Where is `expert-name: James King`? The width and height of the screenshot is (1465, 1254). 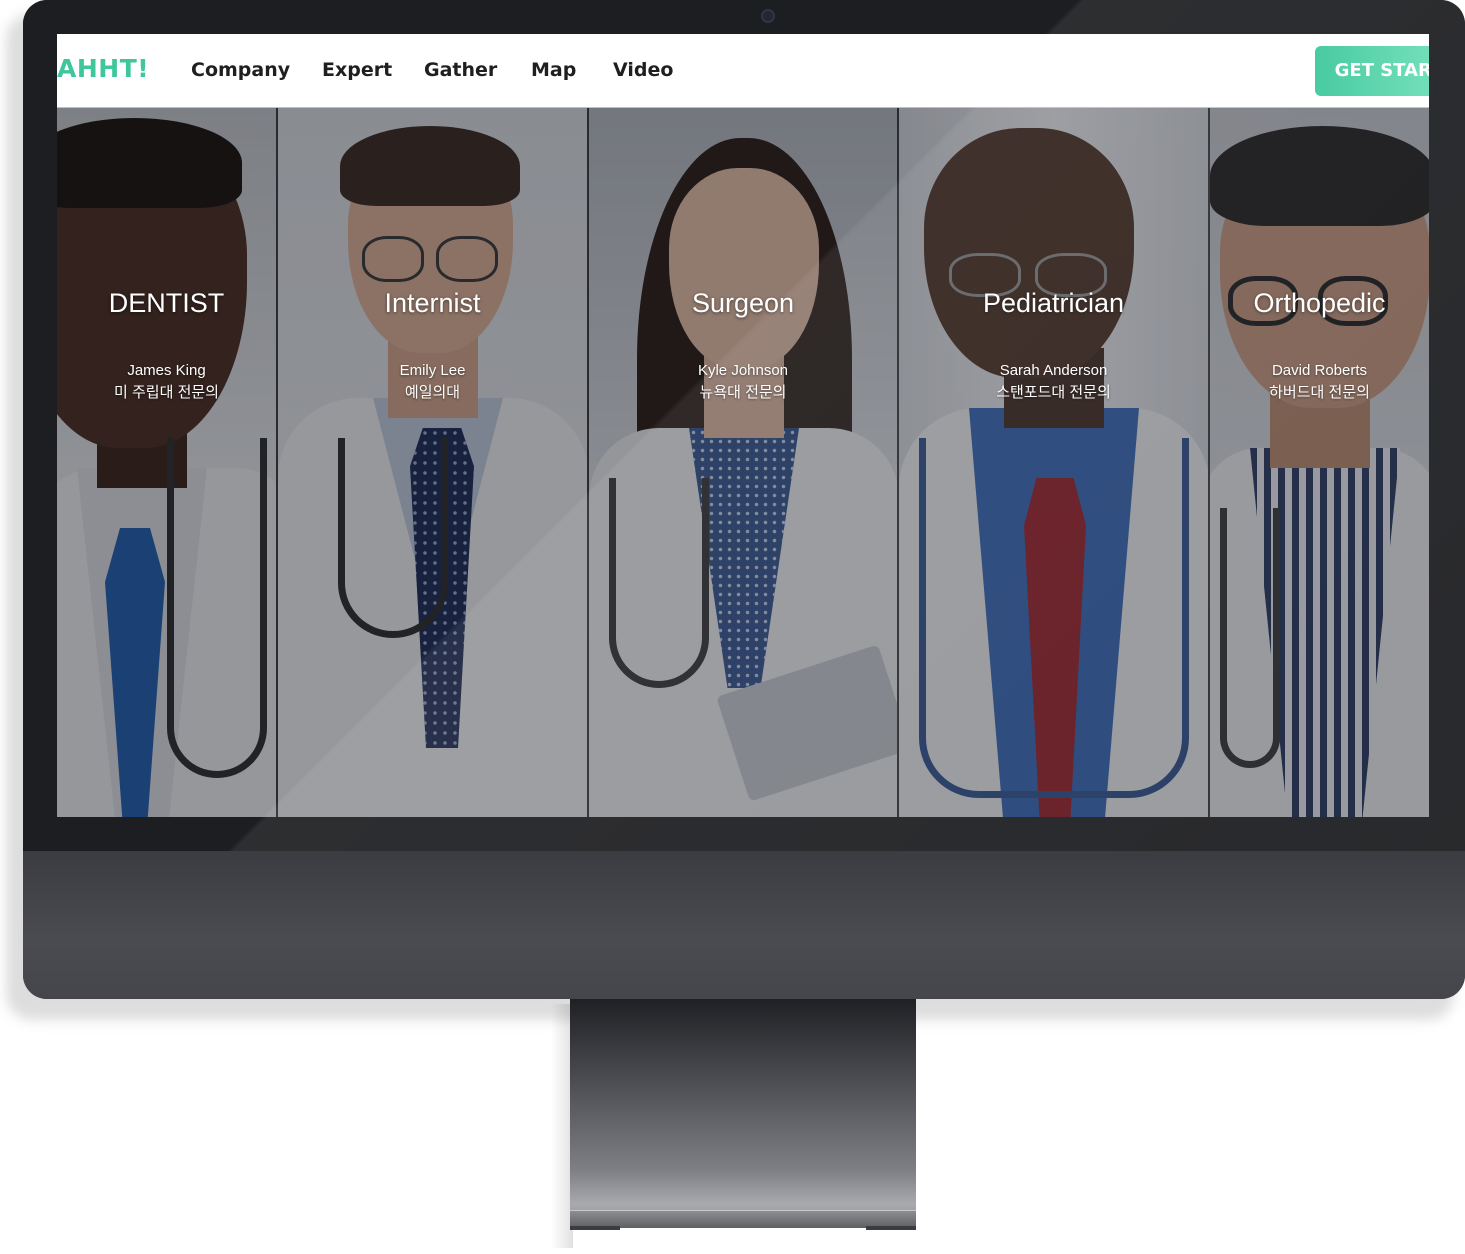 expert-name: James King is located at coordinates (166, 370).